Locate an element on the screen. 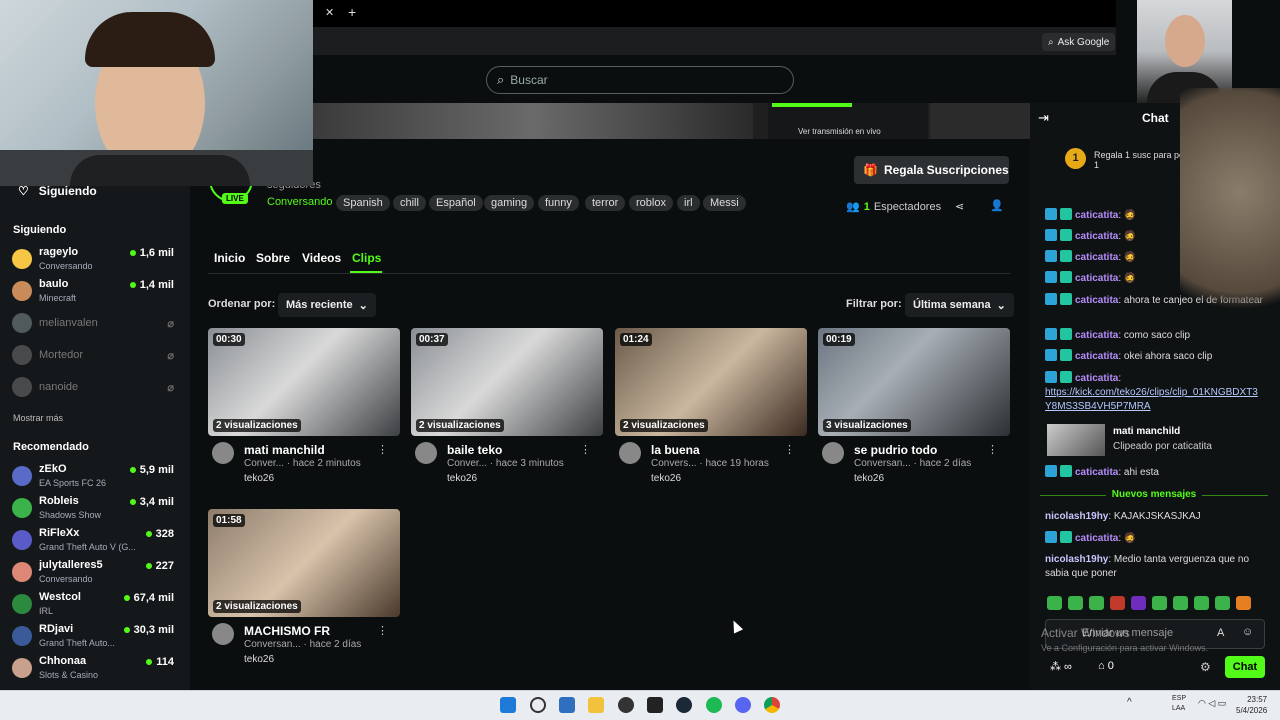  tag-chip: Spanish is located at coordinates (363, 203).